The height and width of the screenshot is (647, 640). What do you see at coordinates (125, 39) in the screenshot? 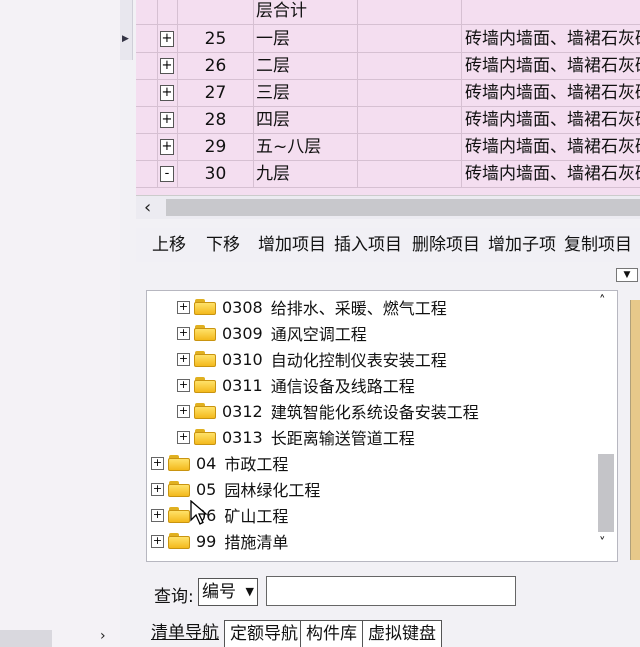
I see `scroll-right-arrow-icon: ▶` at bounding box center [125, 39].